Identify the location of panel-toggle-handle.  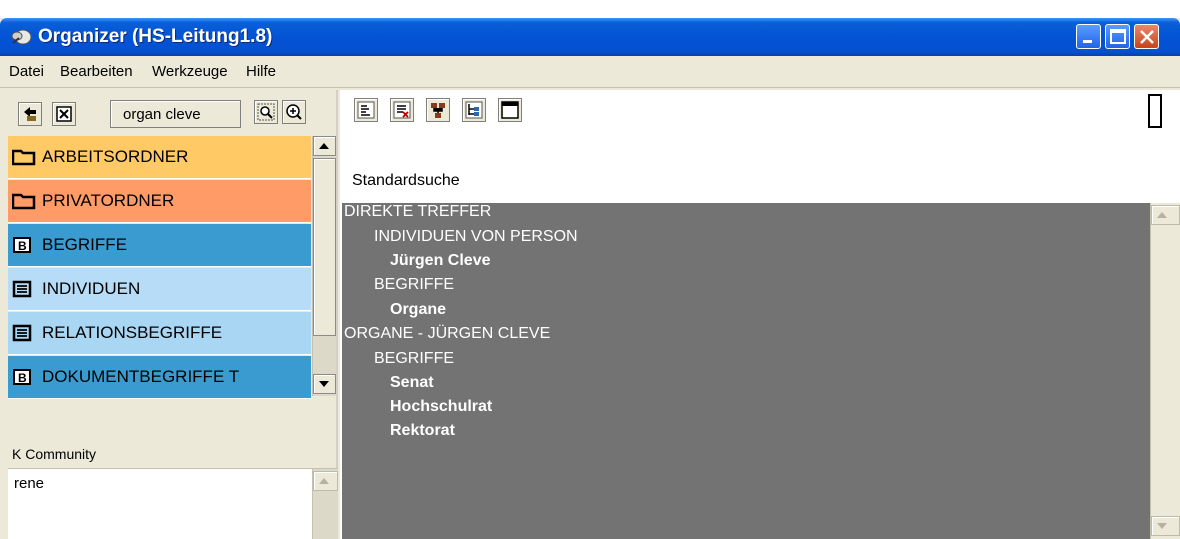
(1155, 111).